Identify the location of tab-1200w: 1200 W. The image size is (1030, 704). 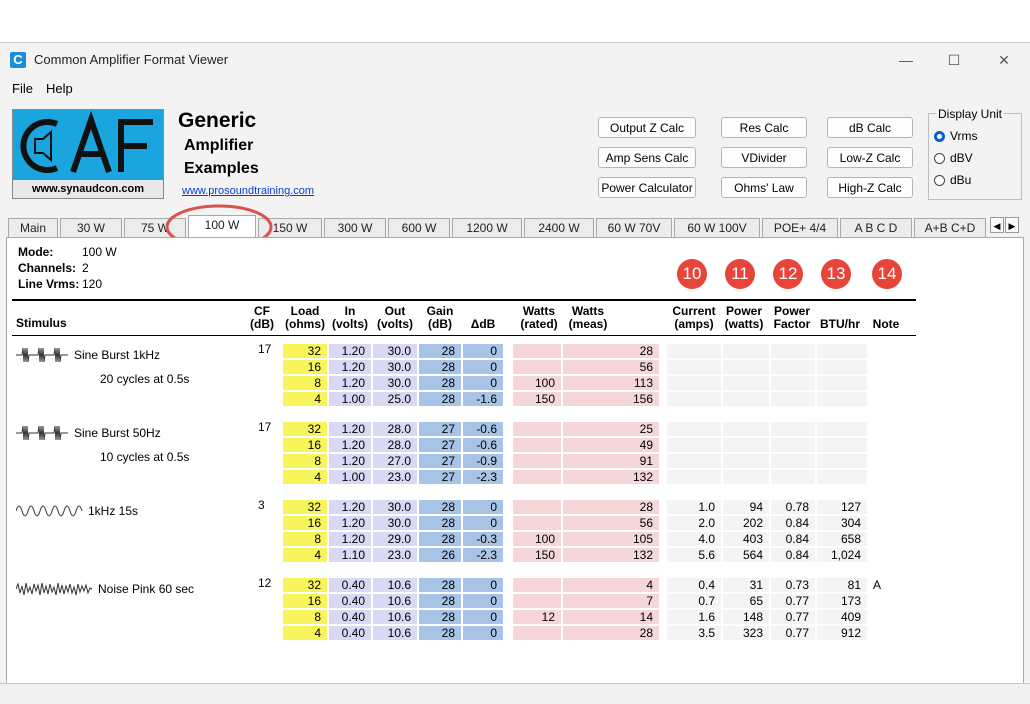
(487, 227).